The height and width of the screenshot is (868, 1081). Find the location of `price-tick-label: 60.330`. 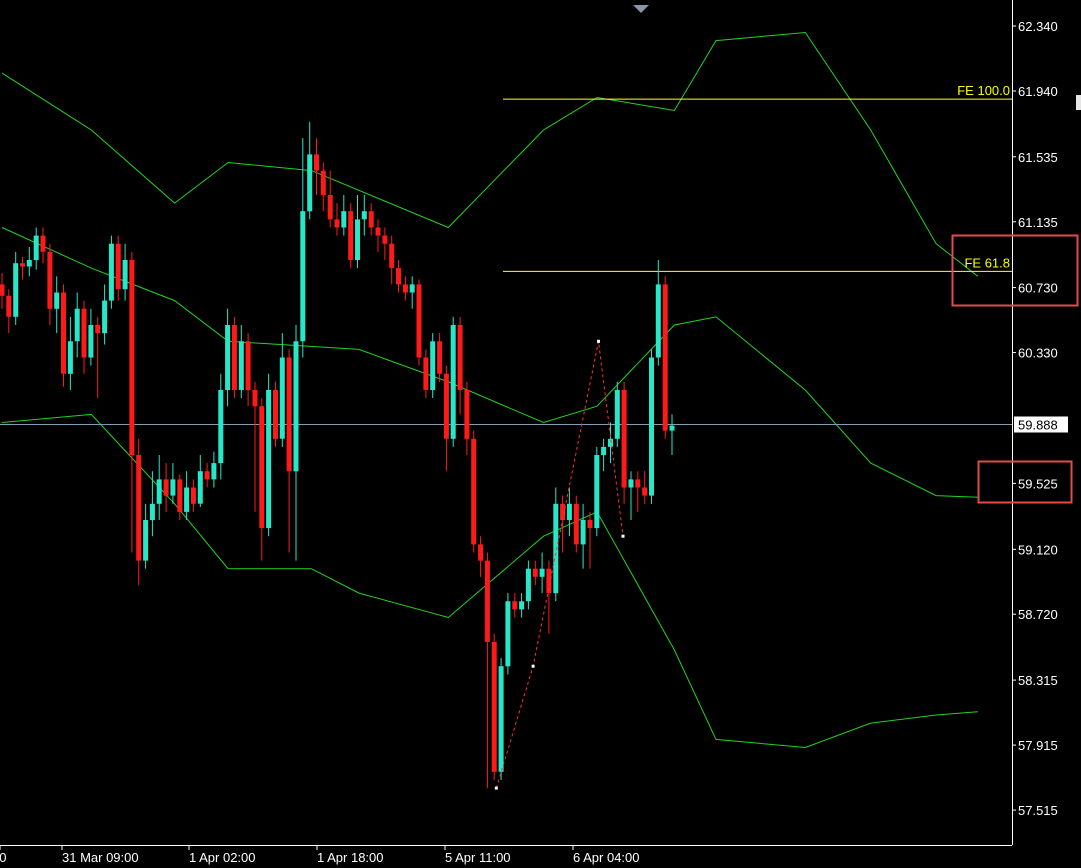

price-tick-label: 60.330 is located at coordinates (1038, 353).